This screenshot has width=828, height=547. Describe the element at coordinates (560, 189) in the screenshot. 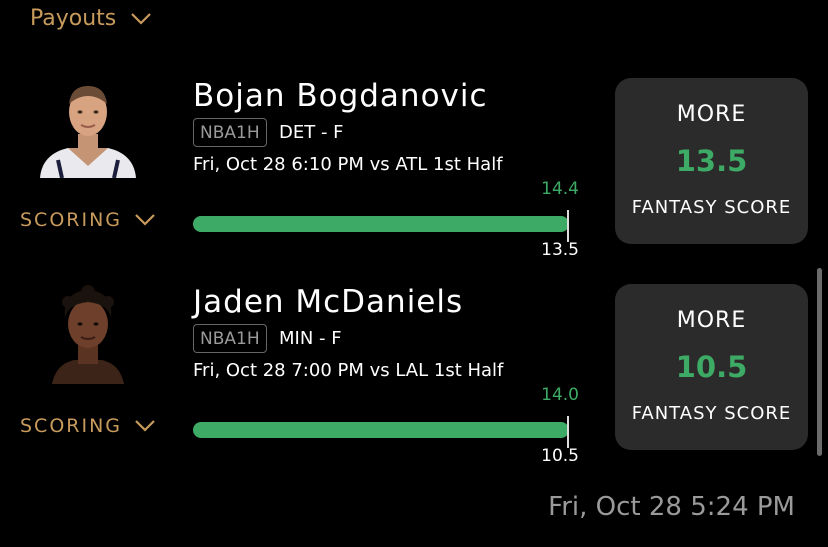

I see `actual-score: 14.4` at that location.